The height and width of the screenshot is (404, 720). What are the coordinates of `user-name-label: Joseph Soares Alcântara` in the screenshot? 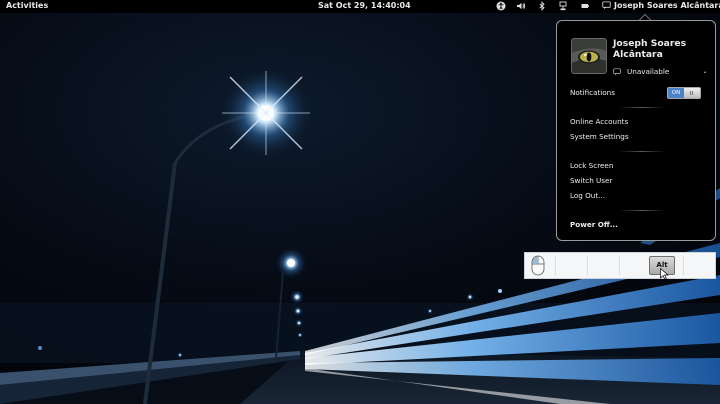 It's located at (667, 5).